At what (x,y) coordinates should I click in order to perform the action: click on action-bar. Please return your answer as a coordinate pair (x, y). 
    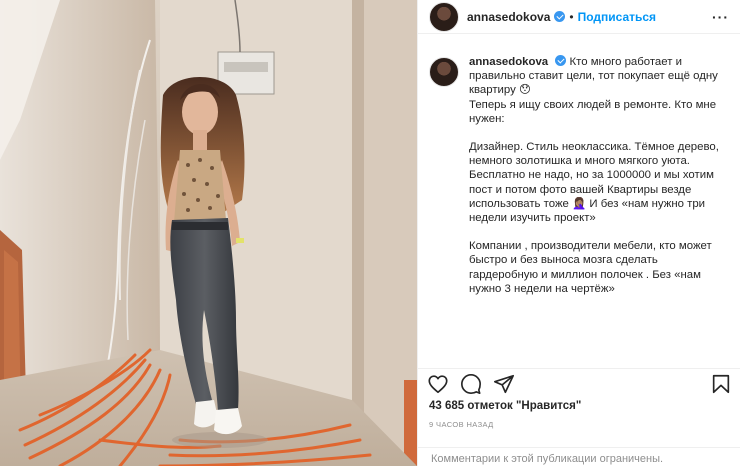
    Looking at the image, I should click on (579, 382).